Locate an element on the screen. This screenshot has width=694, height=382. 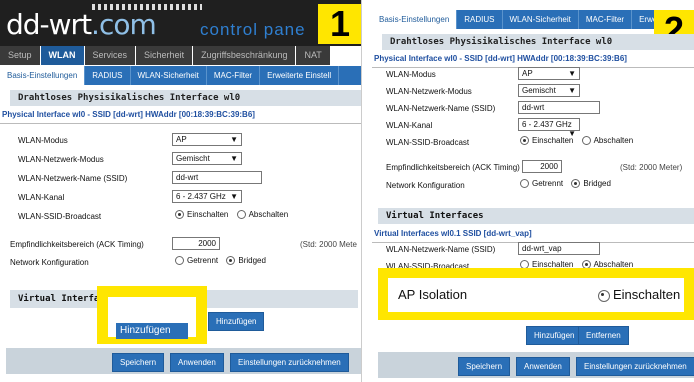
ap-isolation-row: AP Isolation Einschalten is located at coordinates (536, 295).